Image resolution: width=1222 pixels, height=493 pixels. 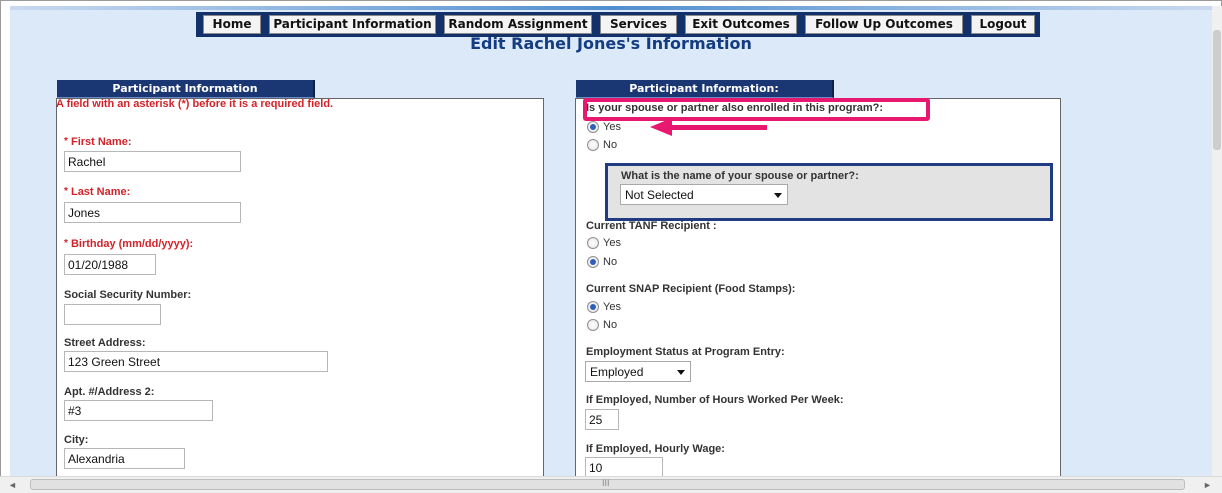 I want to click on employment-select: Employed, so click(x=638, y=371).